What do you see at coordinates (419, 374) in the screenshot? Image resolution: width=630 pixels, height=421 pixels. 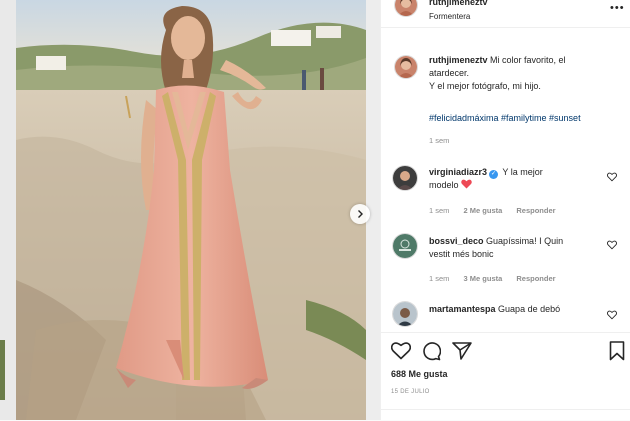 I see `likes-count: 688 Me gusta` at bounding box center [419, 374].